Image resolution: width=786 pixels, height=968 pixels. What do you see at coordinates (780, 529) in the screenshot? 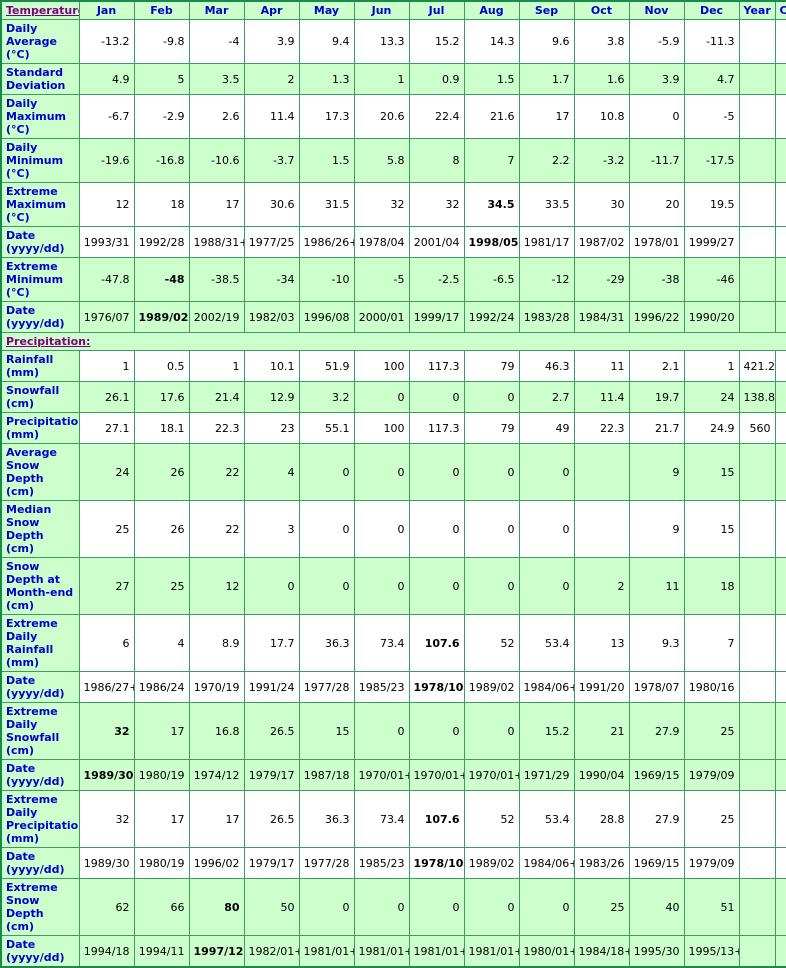
I see `cell-code: C` at bounding box center [780, 529].